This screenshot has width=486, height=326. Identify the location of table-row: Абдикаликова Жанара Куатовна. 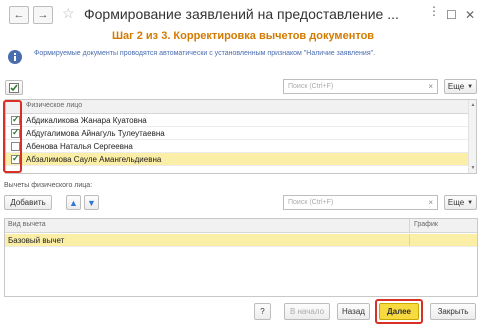
(237, 120).